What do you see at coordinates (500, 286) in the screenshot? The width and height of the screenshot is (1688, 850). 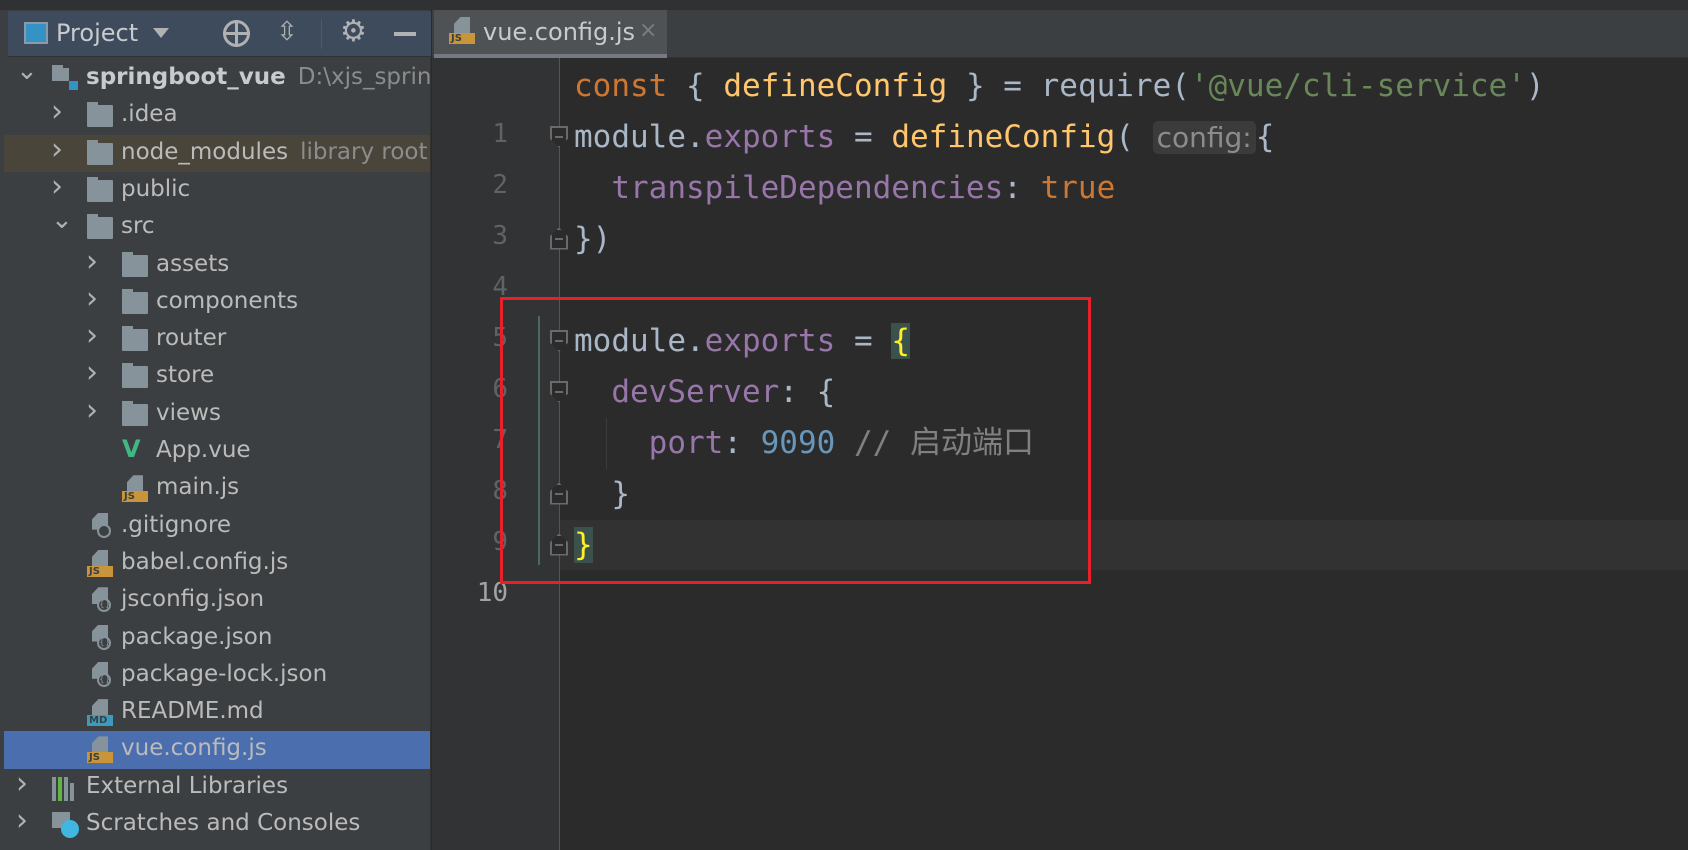 I see `line-number: 4` at bounding box center [500, 286].